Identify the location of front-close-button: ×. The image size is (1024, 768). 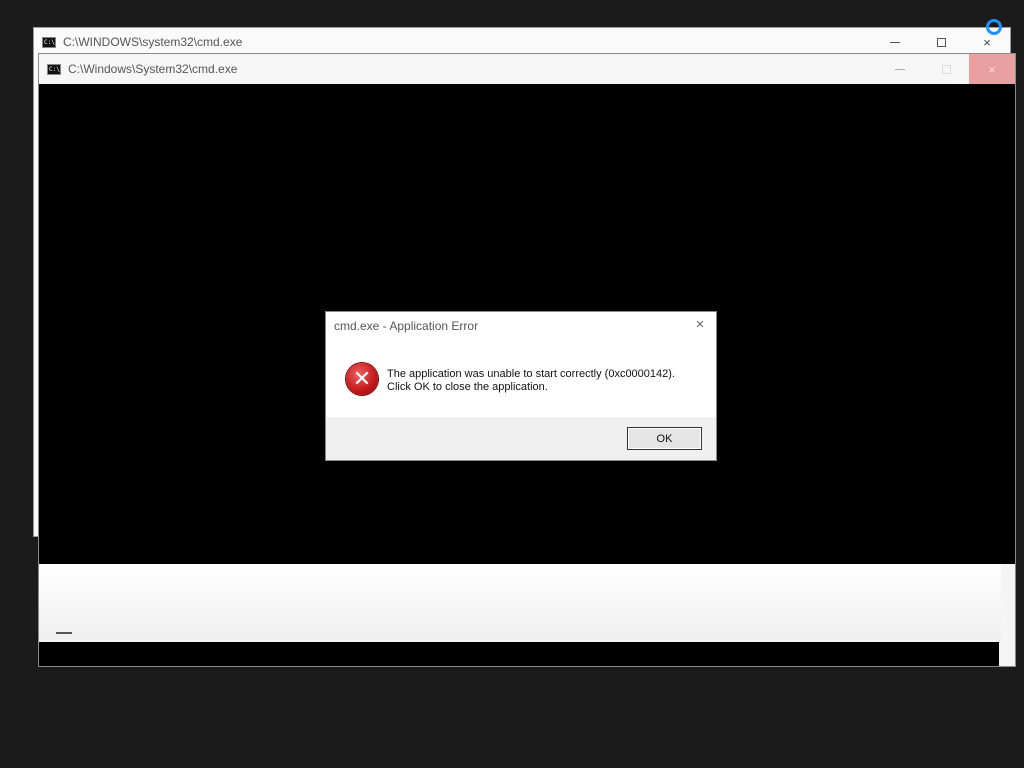
(992, 69).